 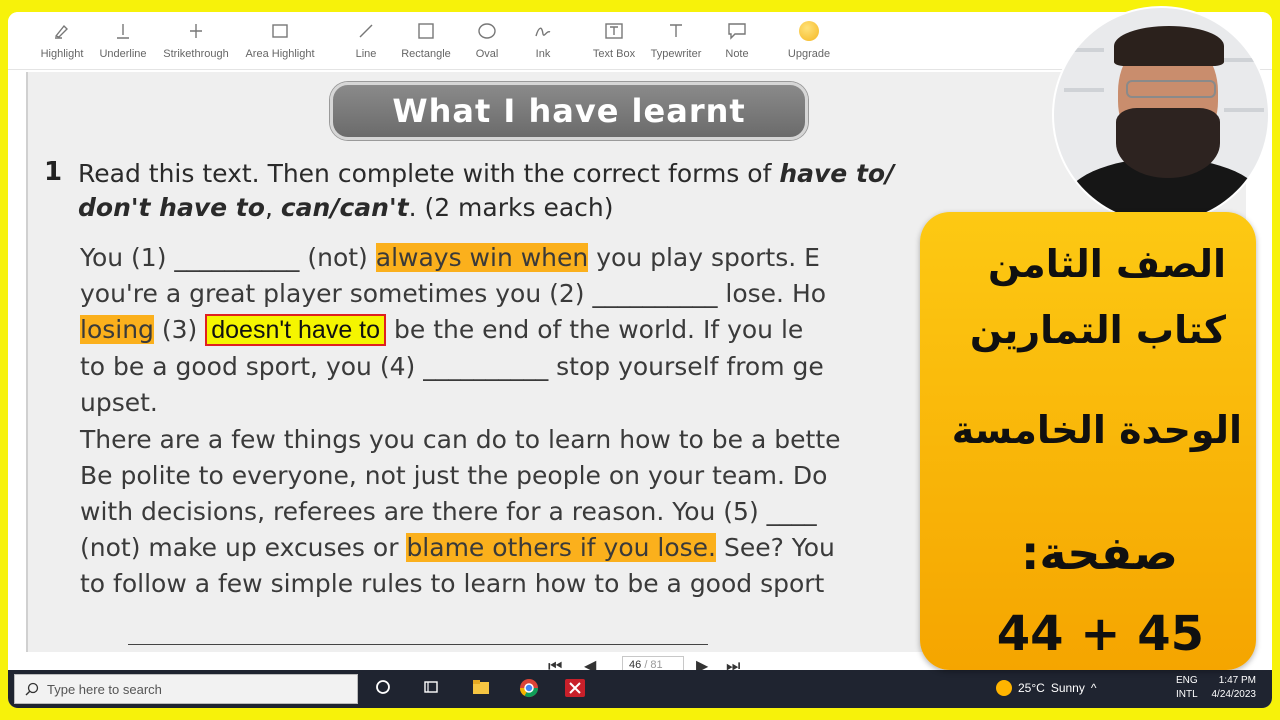 I want to click on tool-typewriter: Typewriter, so click(x=676, y=39).